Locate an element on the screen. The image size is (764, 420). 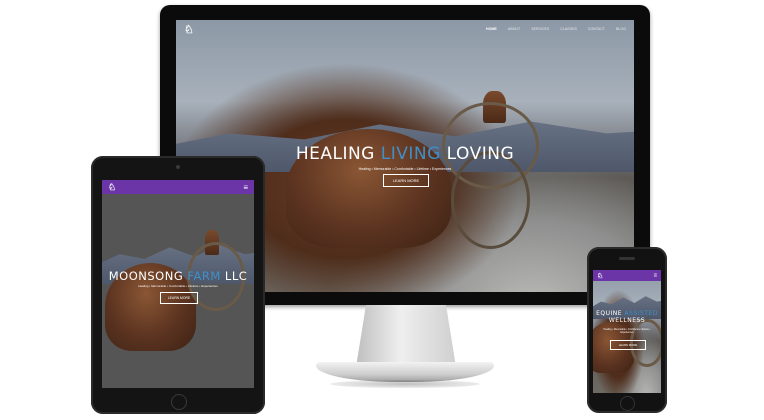
desktop-learn-more-button: LEARN MORE is located at coordinates (406, 180).